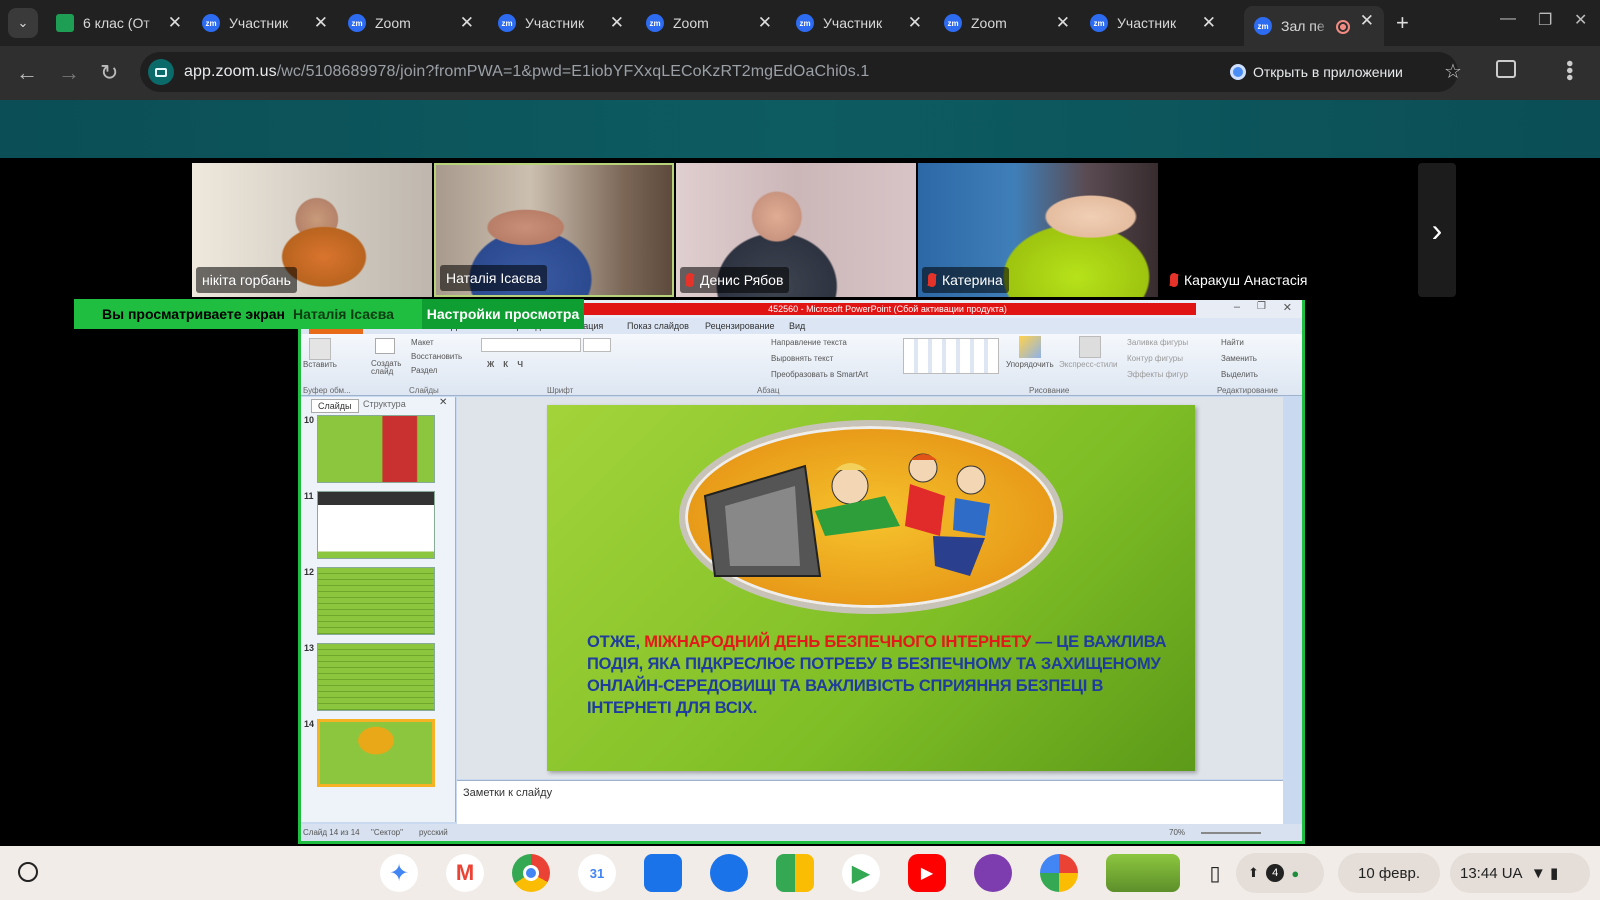 The height and width of the screenshot is (900, 1600). Describe the element at coordinates (1232, 342) in the screenshot. I see `find-button: Найти` at that location.